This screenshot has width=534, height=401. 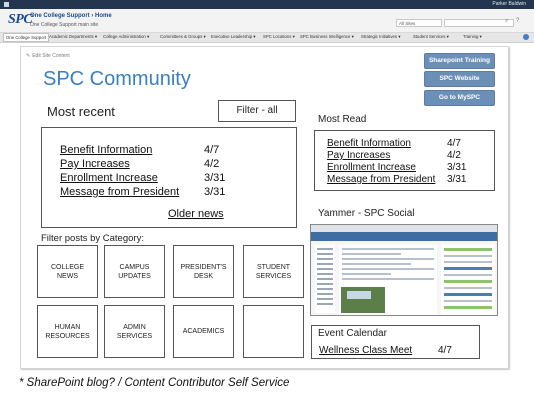 What do you see at coordinates (459, 98) in the screenshot?
I see `go-to-myspc-button: Go to MySPC` at bounding box center [459, 98].